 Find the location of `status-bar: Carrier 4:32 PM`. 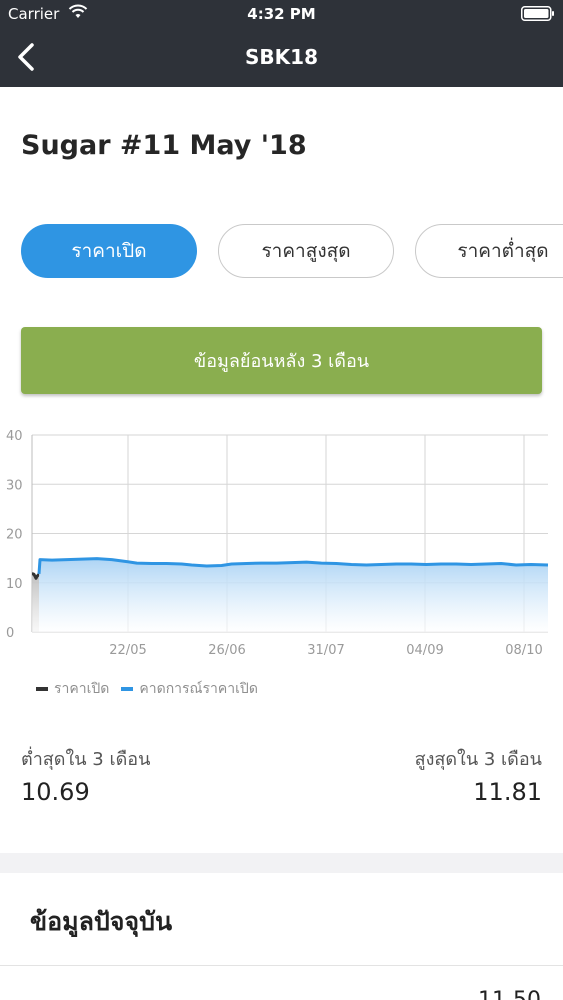

status-bar: Carrier 4:32 PM is located at coordinates (281, 14).